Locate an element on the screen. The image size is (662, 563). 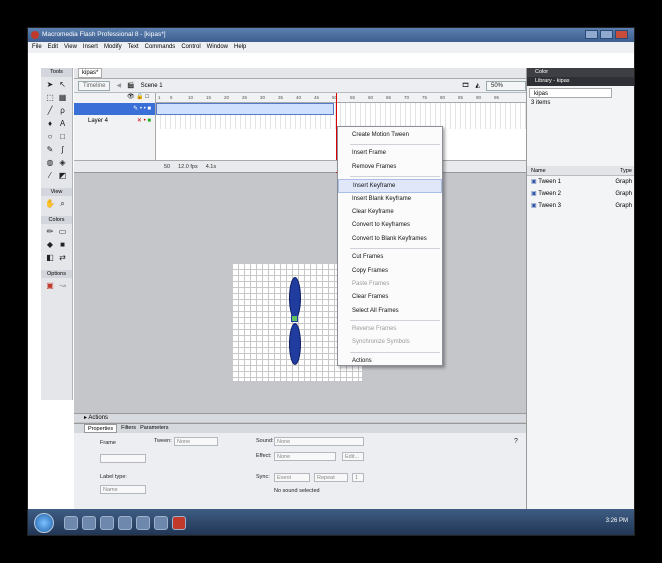
no-sound-text: No sound selected is located at coordinates (297, 491).